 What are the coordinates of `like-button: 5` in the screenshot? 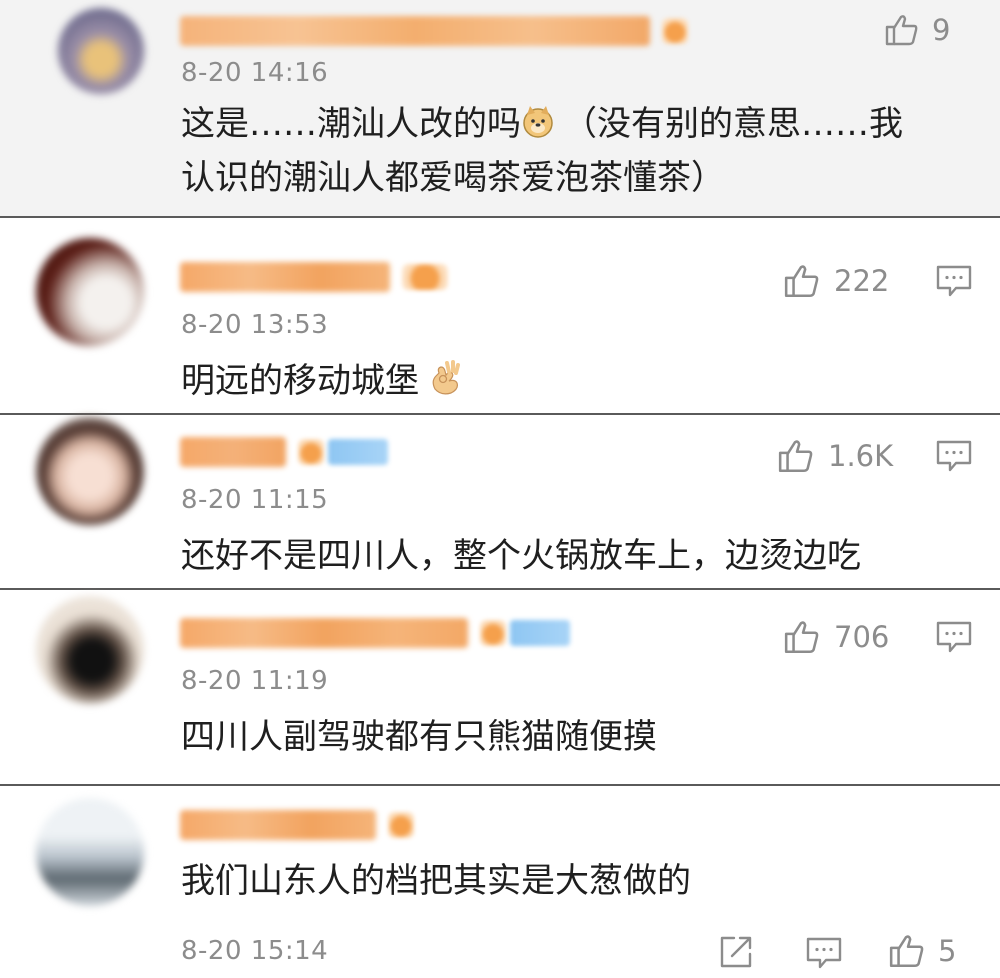 It's located at (922, 951).